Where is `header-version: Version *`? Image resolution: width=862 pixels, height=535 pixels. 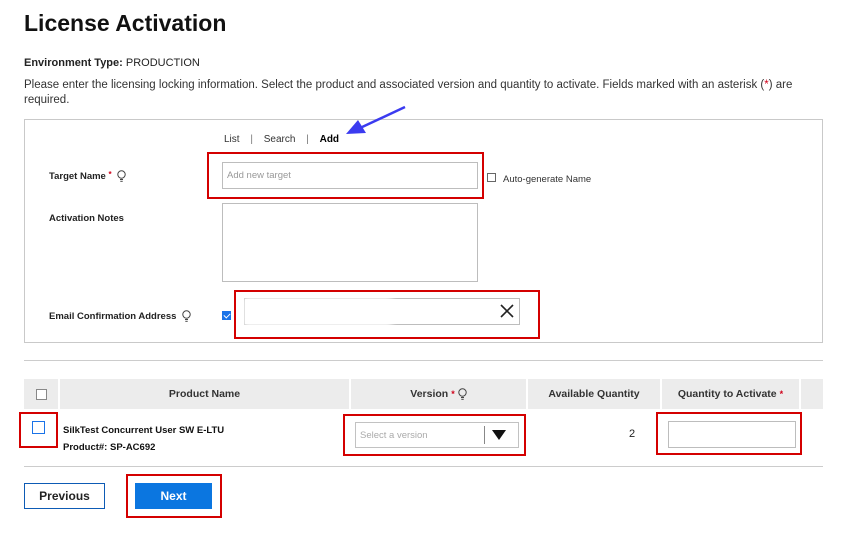 header-version: Version * is located at coordinates (438, 394).